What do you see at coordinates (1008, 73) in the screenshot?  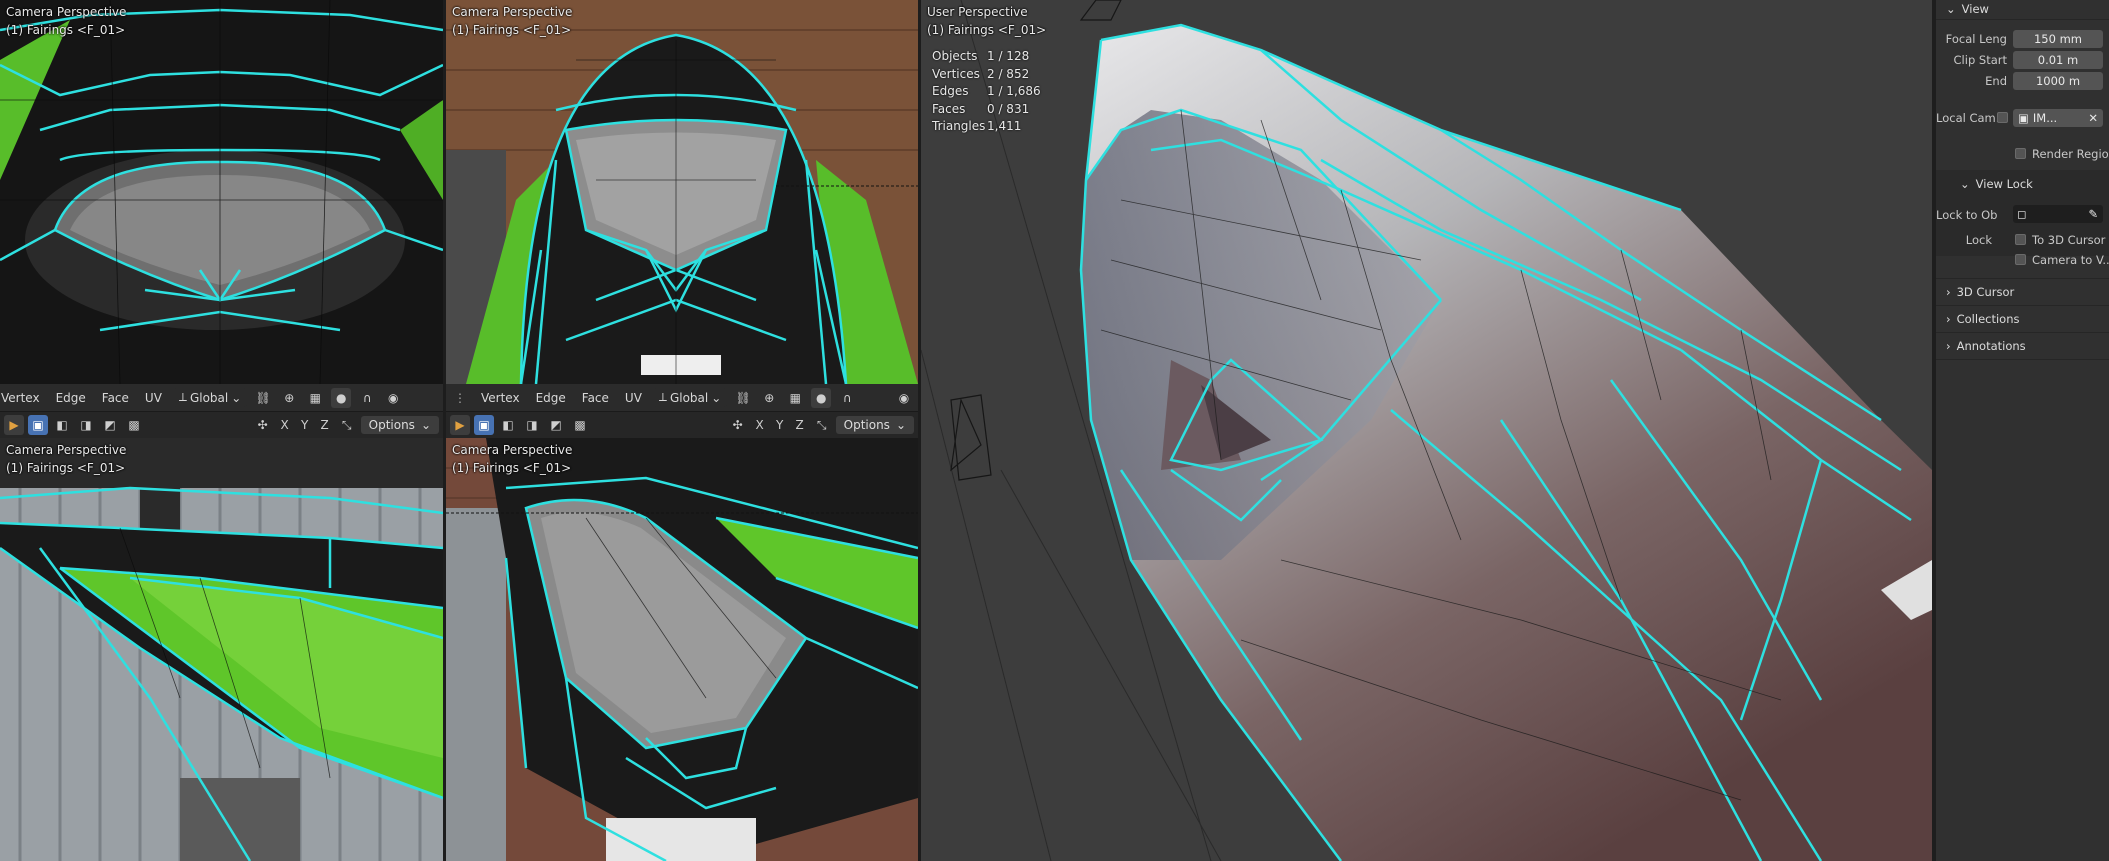 I see `stat-vertices-value: 2 / 852` at bounding box center [1008, 73].